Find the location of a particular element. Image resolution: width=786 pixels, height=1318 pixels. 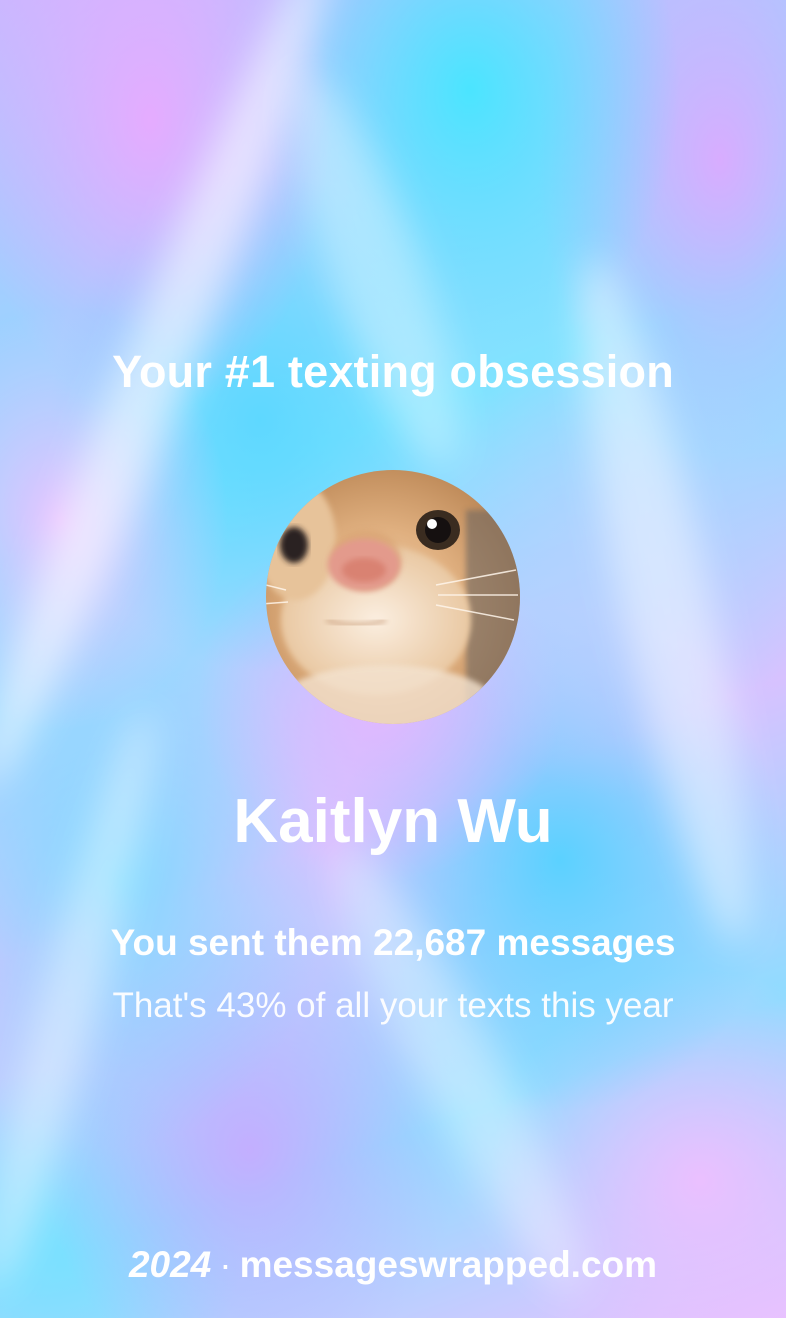

footer-site-link: messageswrapped.com is located at coordinates (448, 1264).